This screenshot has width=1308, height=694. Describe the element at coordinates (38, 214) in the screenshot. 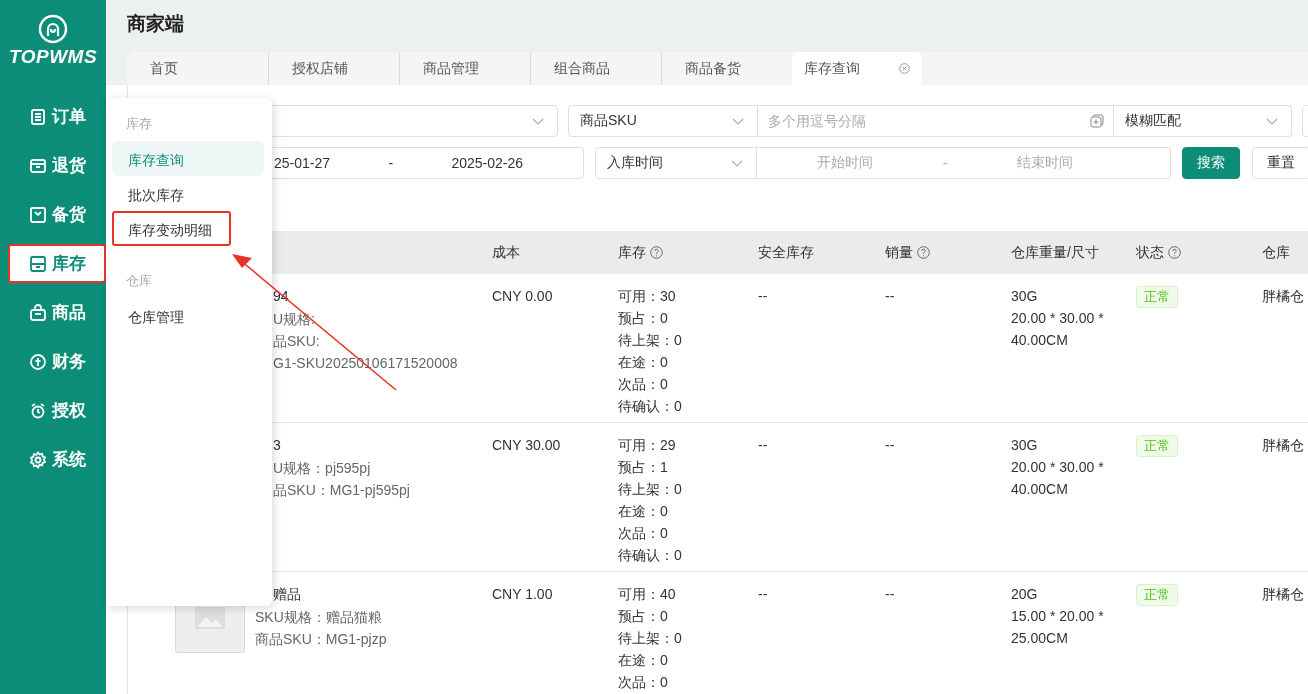

I see `box-icon` at that location.